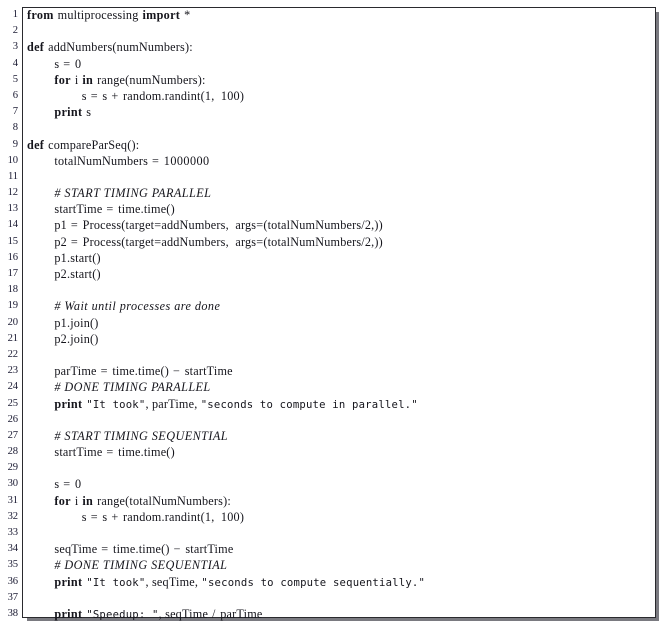 Image resolution: width=670 pixels, height=633 pixels. I want to click on code-text: def compareParSeq():, so click(83, 145).